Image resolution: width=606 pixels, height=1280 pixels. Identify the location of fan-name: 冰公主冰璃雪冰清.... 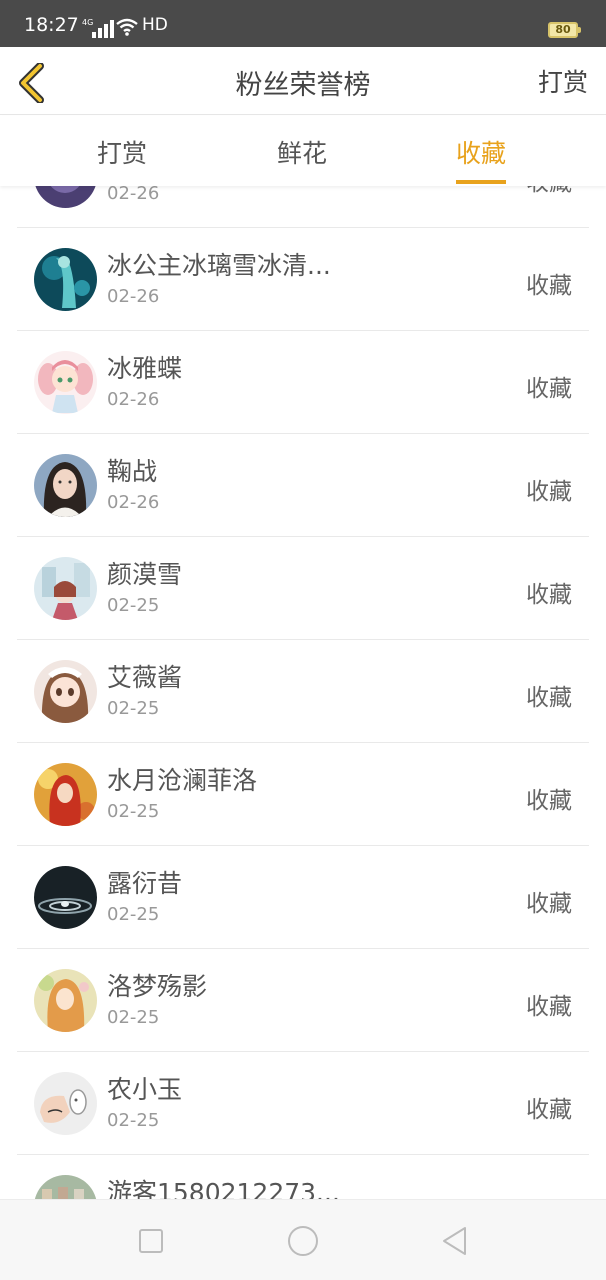
(219, 265).